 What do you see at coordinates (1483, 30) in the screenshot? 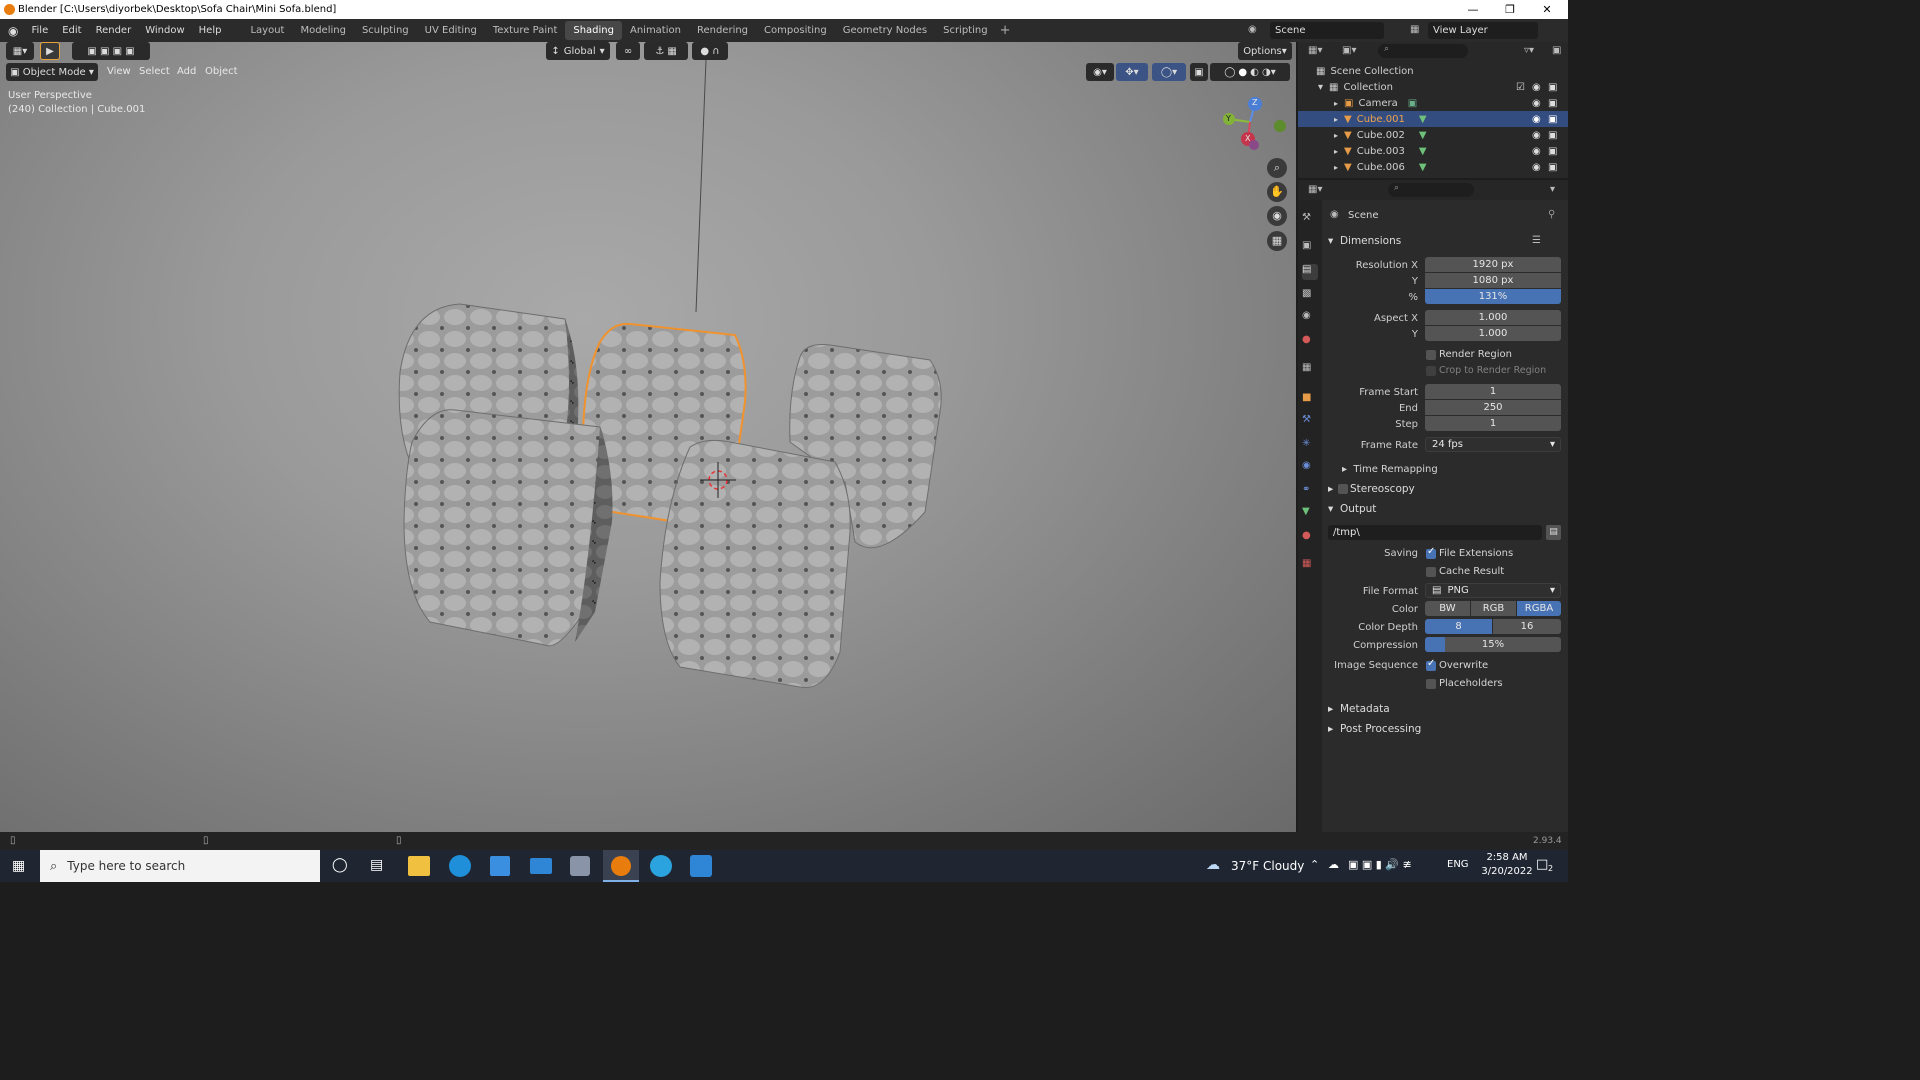
I see `view-layer-field: View Layer` at bounding box center [1483, 30].